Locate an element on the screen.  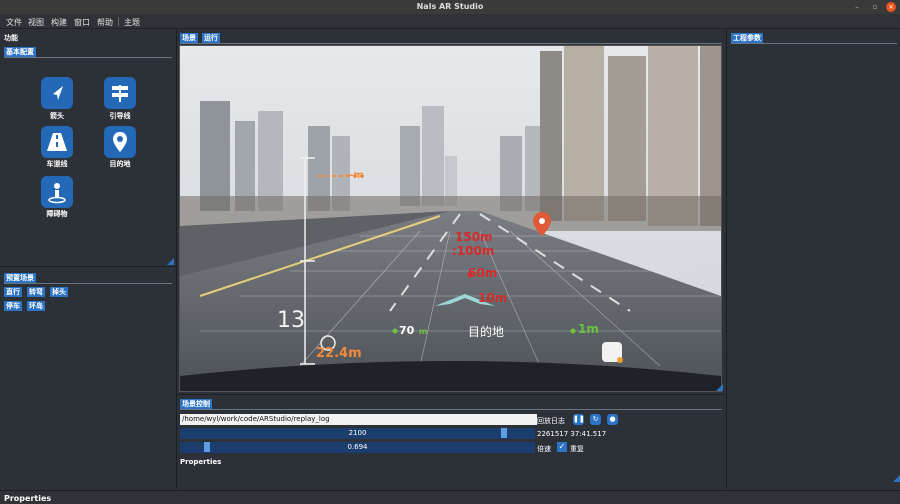
stop-icon: ● is located at coordinates (612, 419).